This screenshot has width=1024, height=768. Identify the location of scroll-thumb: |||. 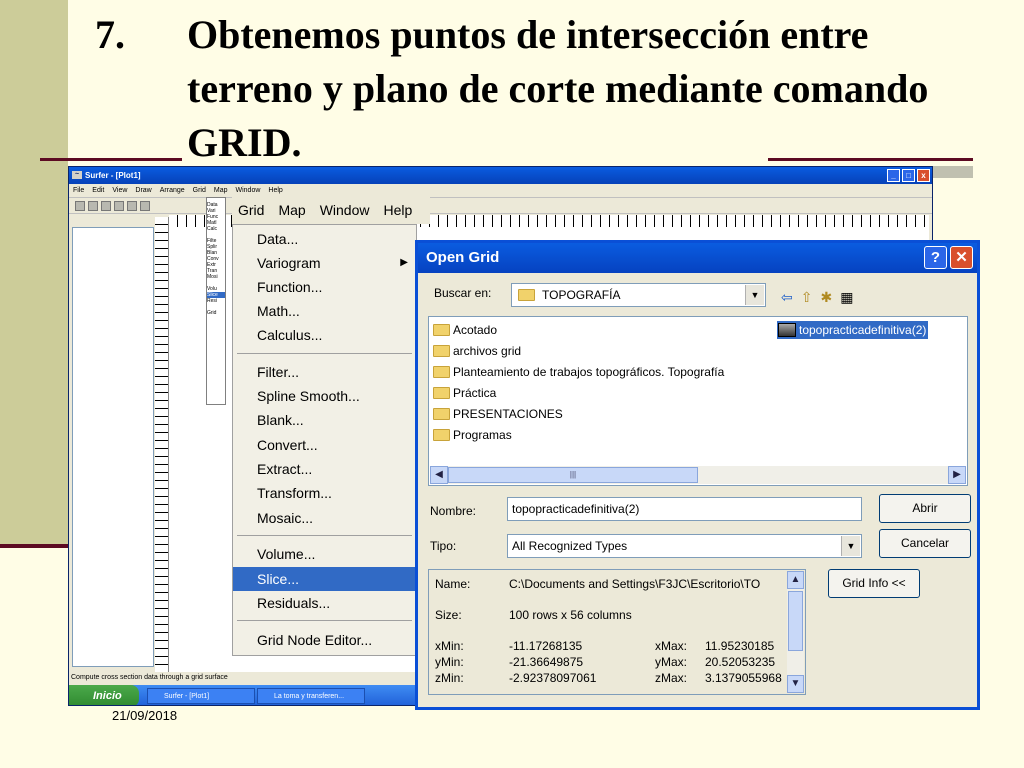
(573, 475).